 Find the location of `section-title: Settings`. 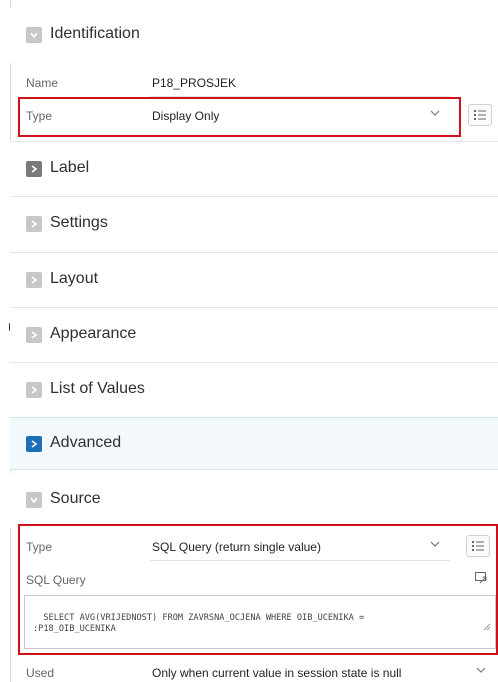

section-title: Settings is located at coordinates (79, 222).